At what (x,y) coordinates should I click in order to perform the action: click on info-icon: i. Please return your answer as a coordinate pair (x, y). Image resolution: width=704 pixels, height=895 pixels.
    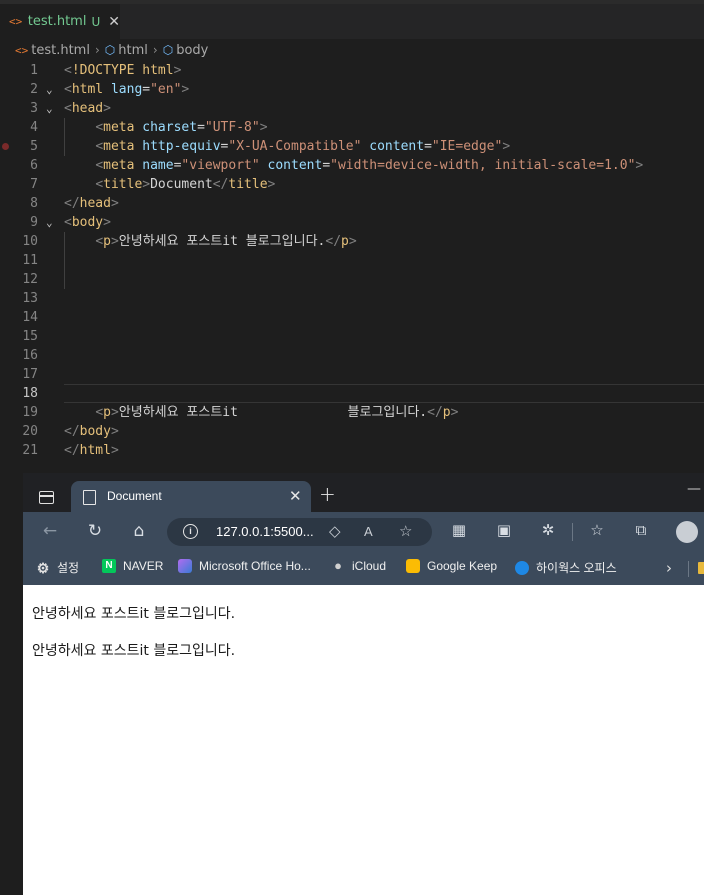
    Looking at the image, I should click on (190, 531).